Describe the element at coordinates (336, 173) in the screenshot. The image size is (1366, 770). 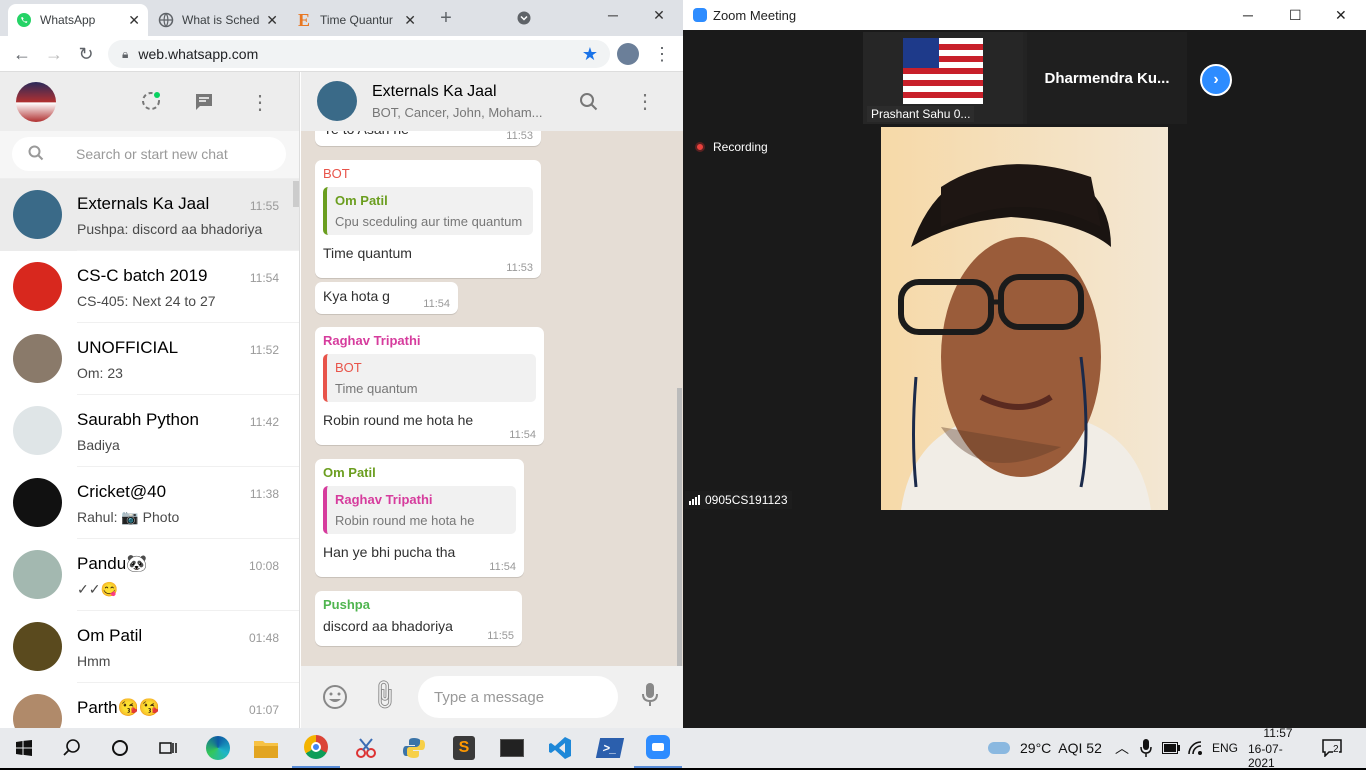
I see `message-sender: BOT` at that location.